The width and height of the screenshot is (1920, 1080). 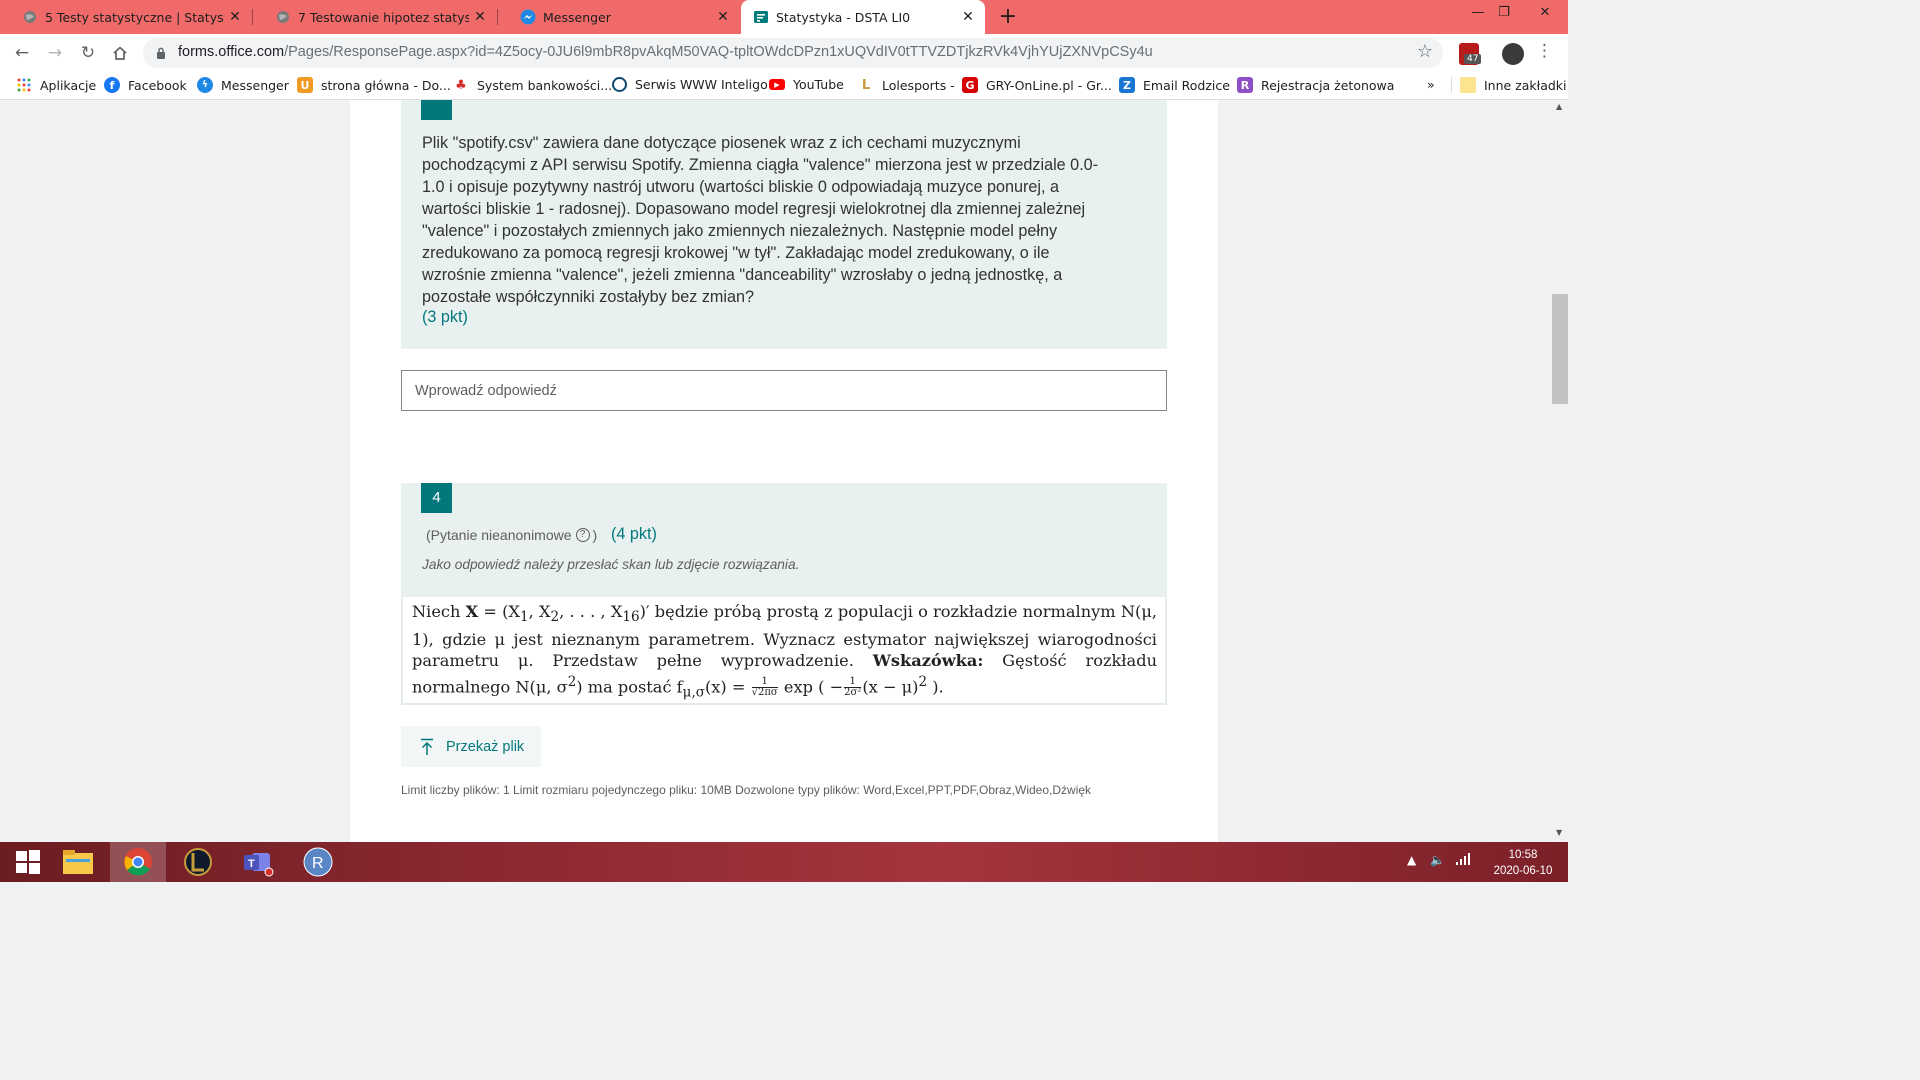 I want to click on bookmark-rejestracja-zetonowa: R Rejestracja żetonowa, so click(x=1315, y=85).